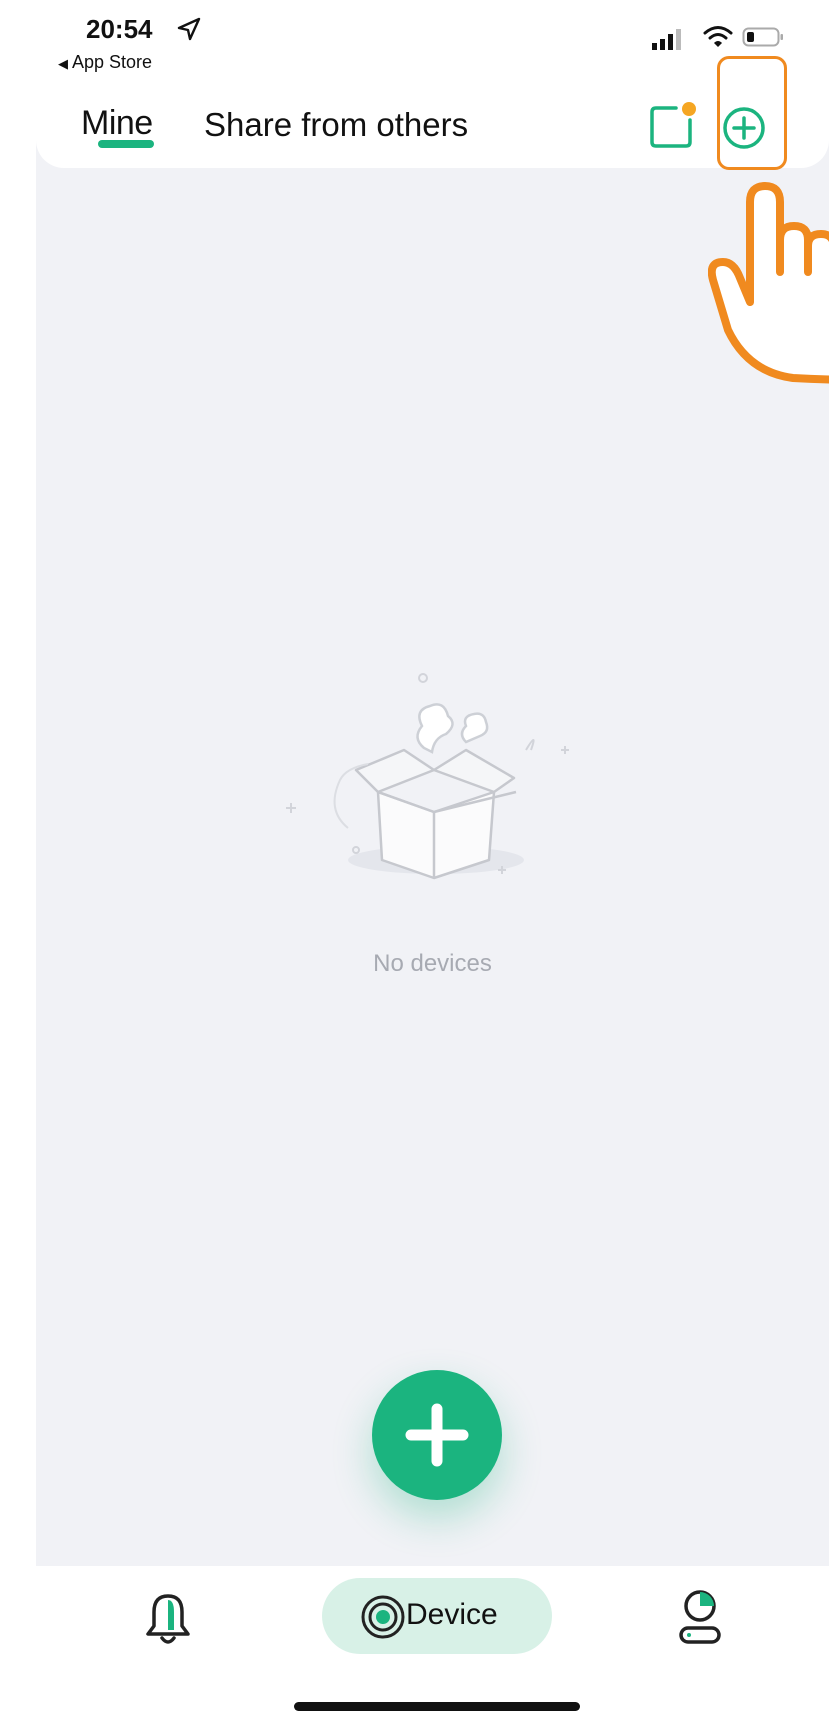 Image resolution: width=829 pixels, height=1716 pixels. I want to click on scan-icon, so click(672, 126).